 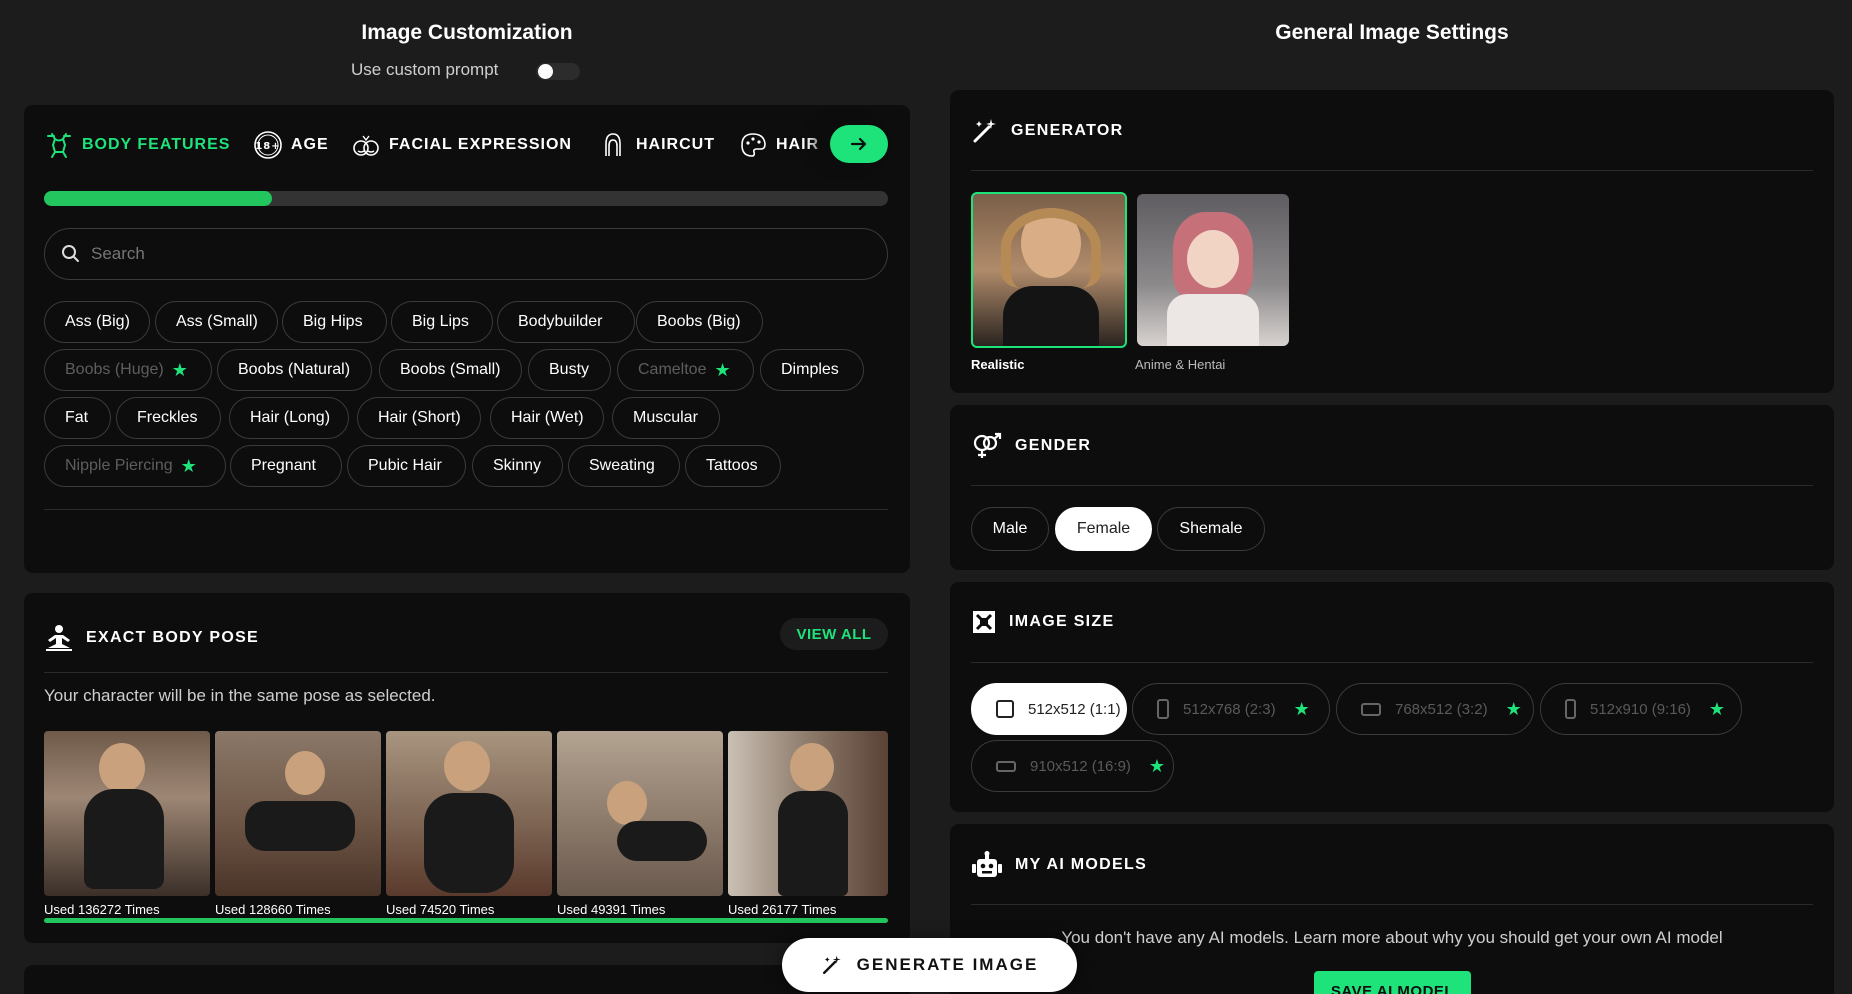 I want to click on magic-wand-icon, so click(x=831, y=965).